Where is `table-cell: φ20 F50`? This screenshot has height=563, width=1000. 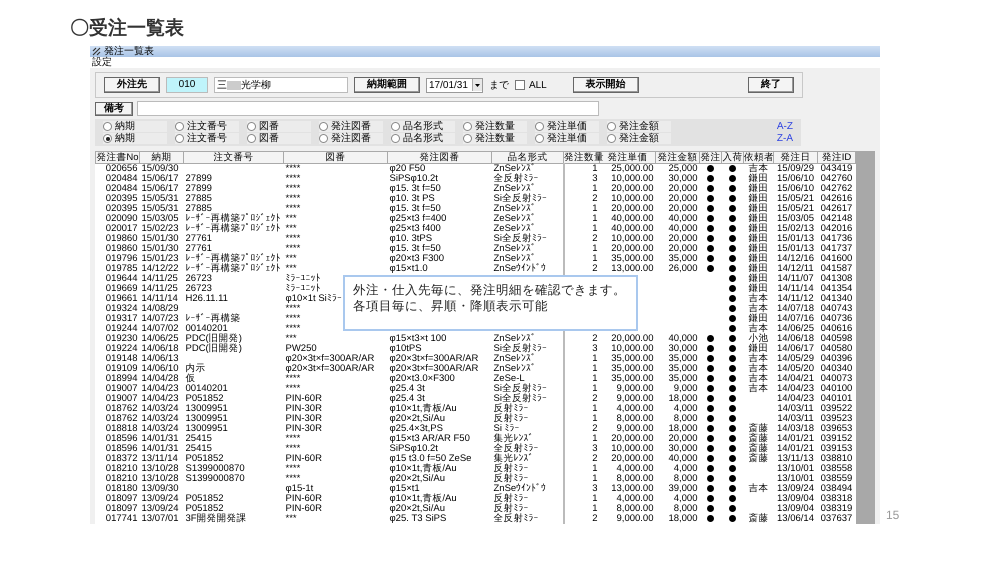
table-cell: φ20 F50 is located at coordinates (408, 168).